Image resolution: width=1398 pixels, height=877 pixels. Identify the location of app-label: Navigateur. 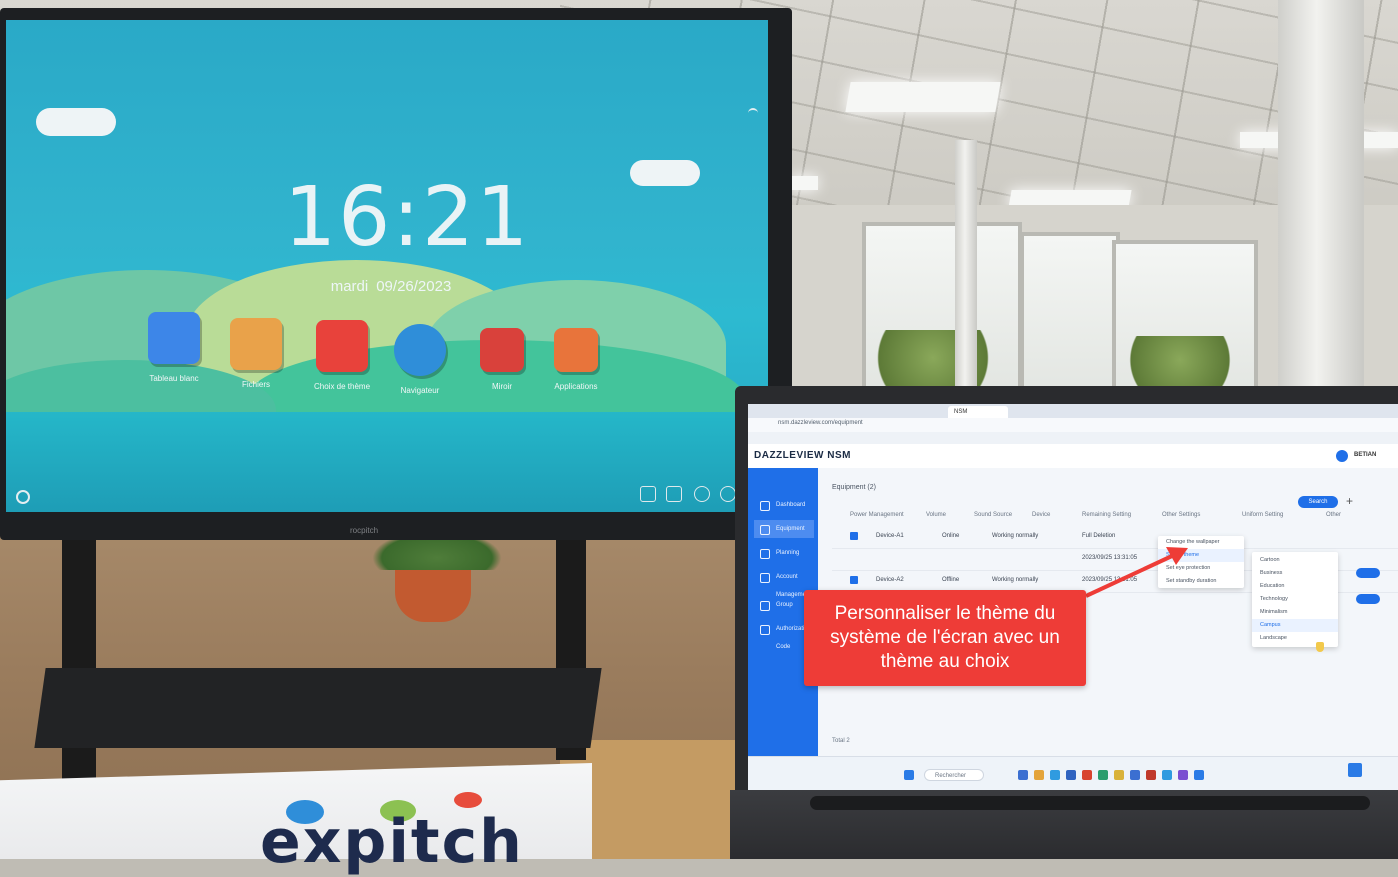
(420, 390).